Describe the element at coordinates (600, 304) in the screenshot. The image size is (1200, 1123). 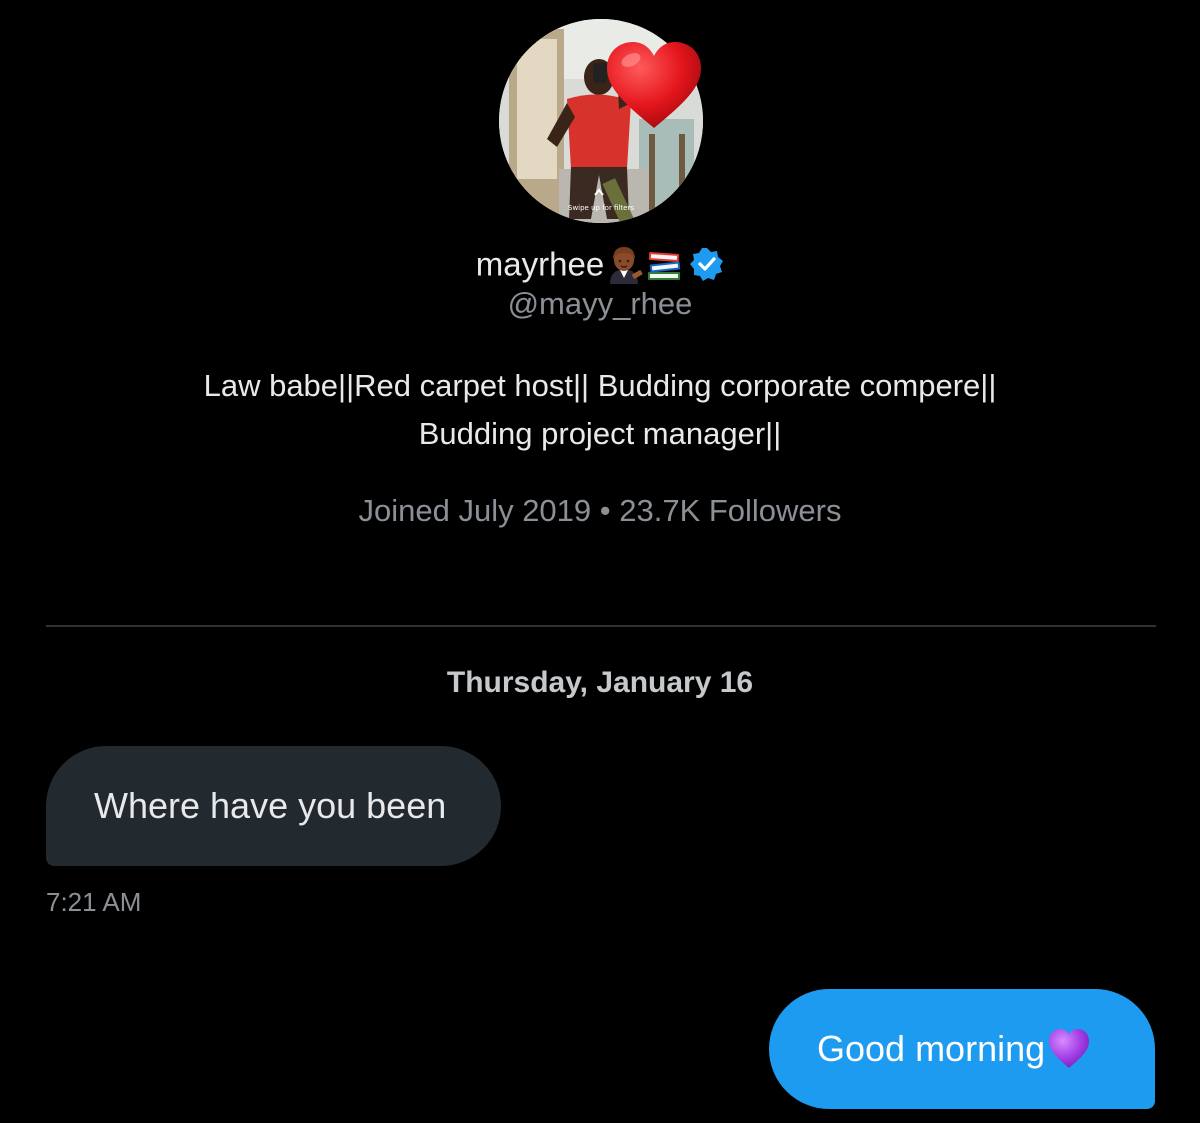
I see `profile-handle: @mayy_rhee` at that location.